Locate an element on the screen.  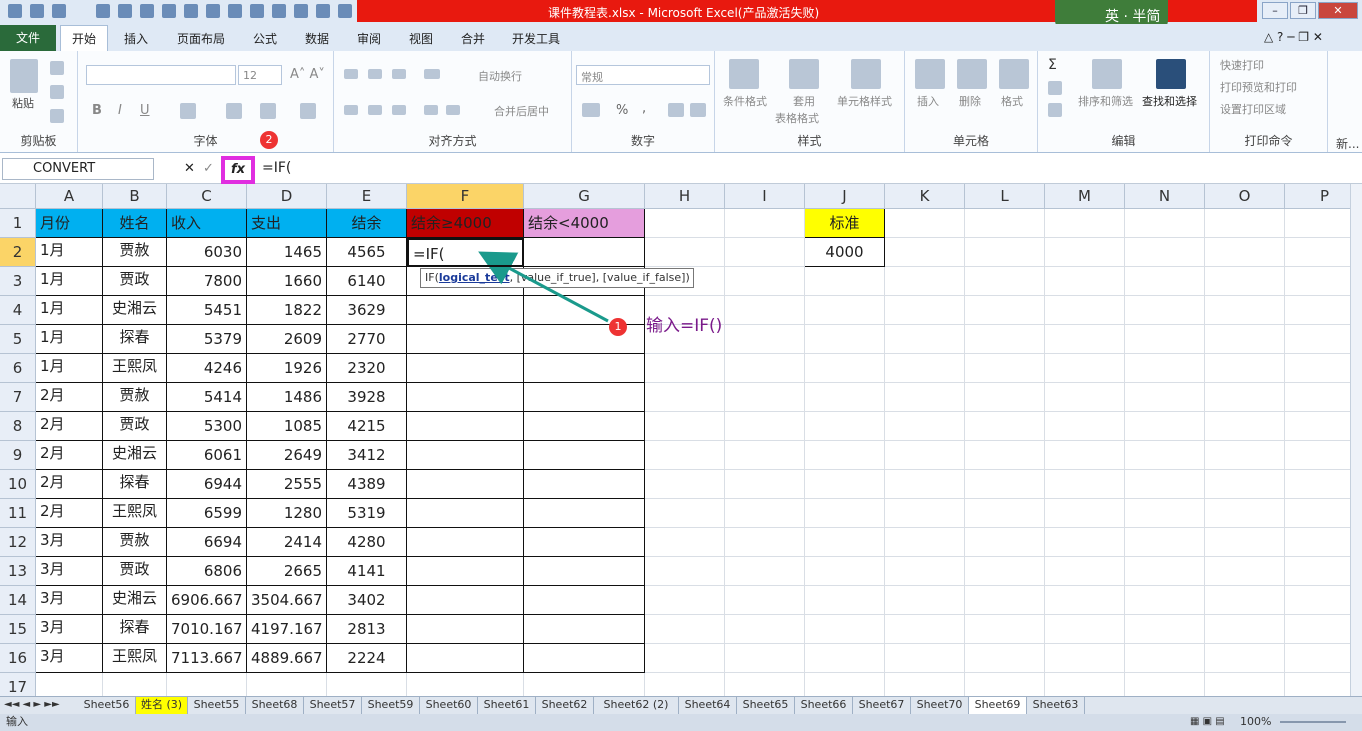
table-cell: 1822 is located at coordinates (287, 310).